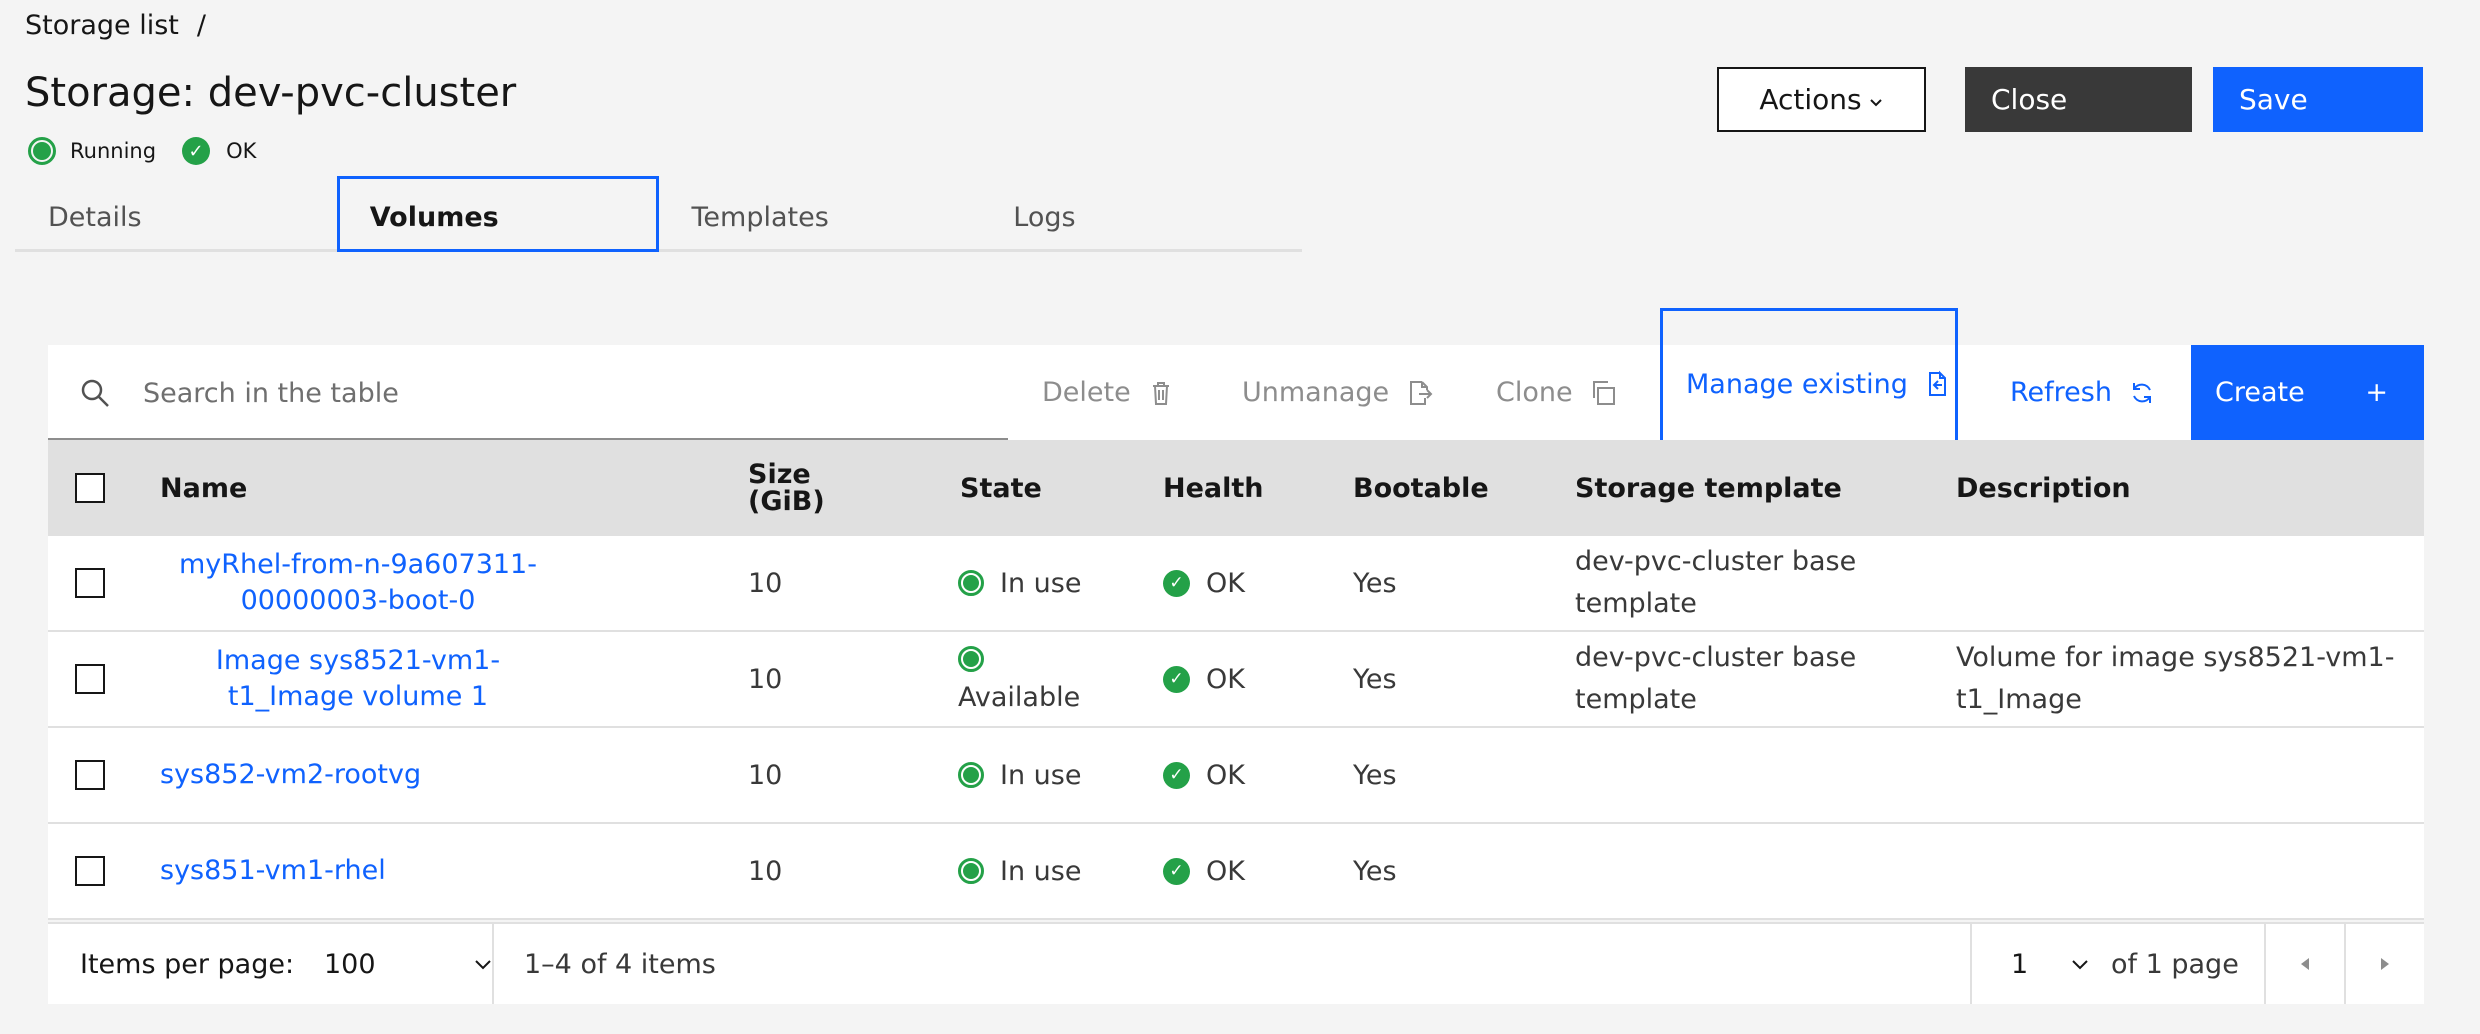 This screenshot has height=1034, width=2480. What do you see at coordinates (290, 775) in the screenshot?
I see `volume-name-link: sys852-vm2-rootvg` at bounding box center [290, 775].